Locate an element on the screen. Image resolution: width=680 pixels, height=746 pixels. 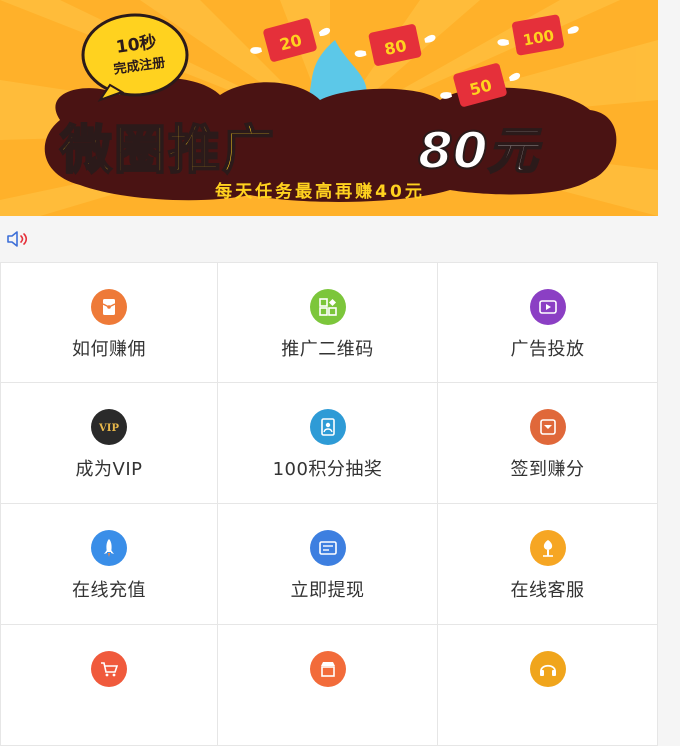
menu-how-to-earn: 如何赚佣 is located at coordinates (109, 322).